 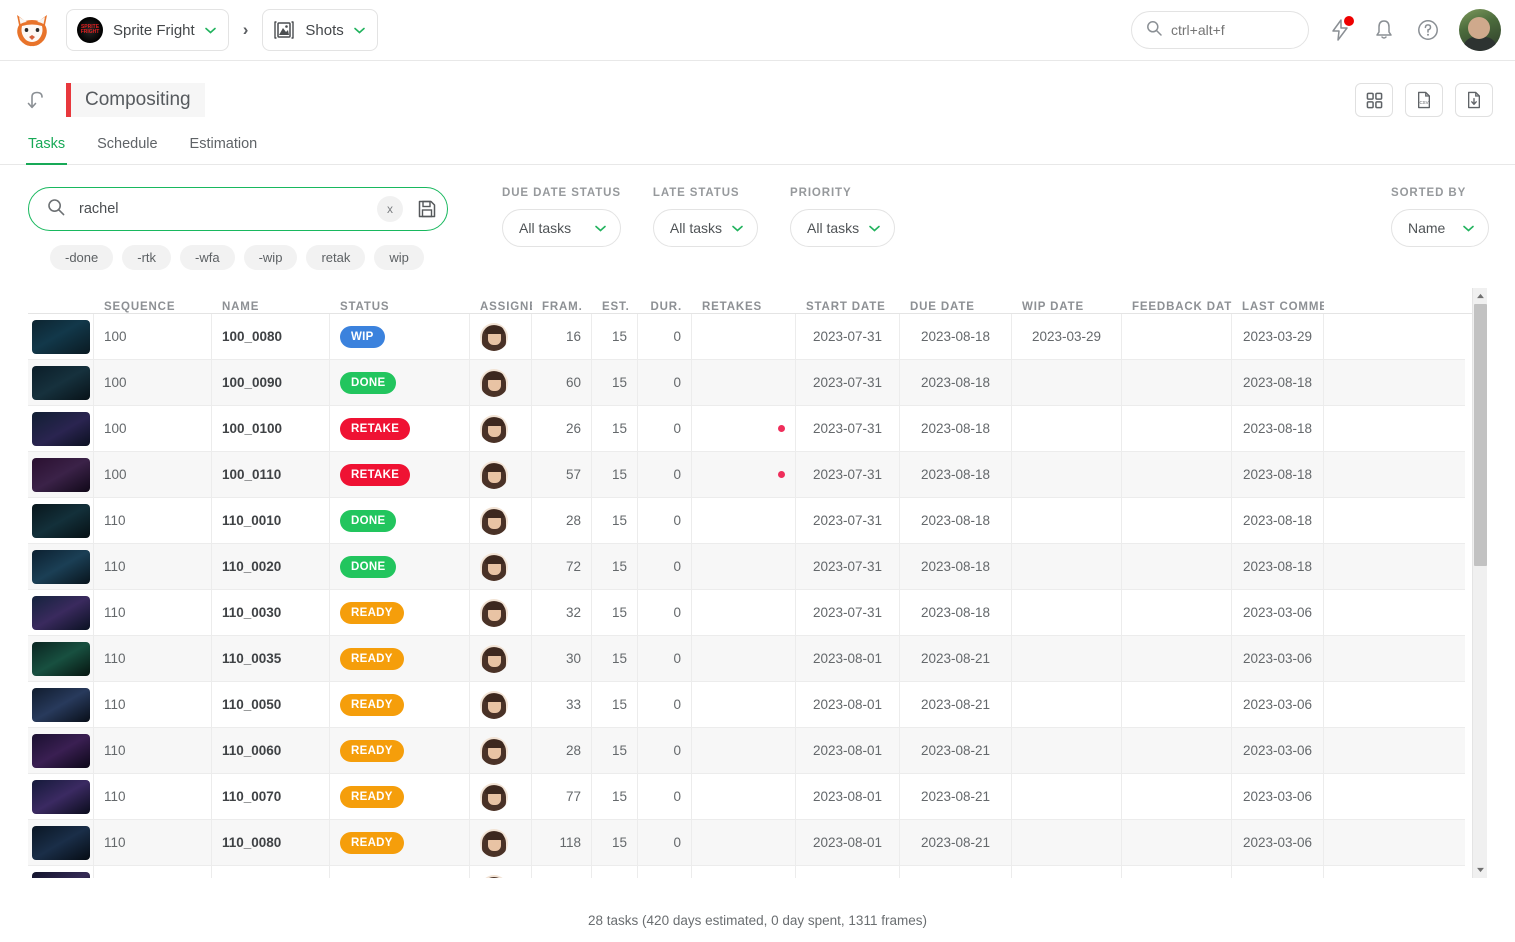 What do you see at coordinates (271, 871) in the screenshot?
I see `cell-name: 110_0090` at bounding box center [271, 871].